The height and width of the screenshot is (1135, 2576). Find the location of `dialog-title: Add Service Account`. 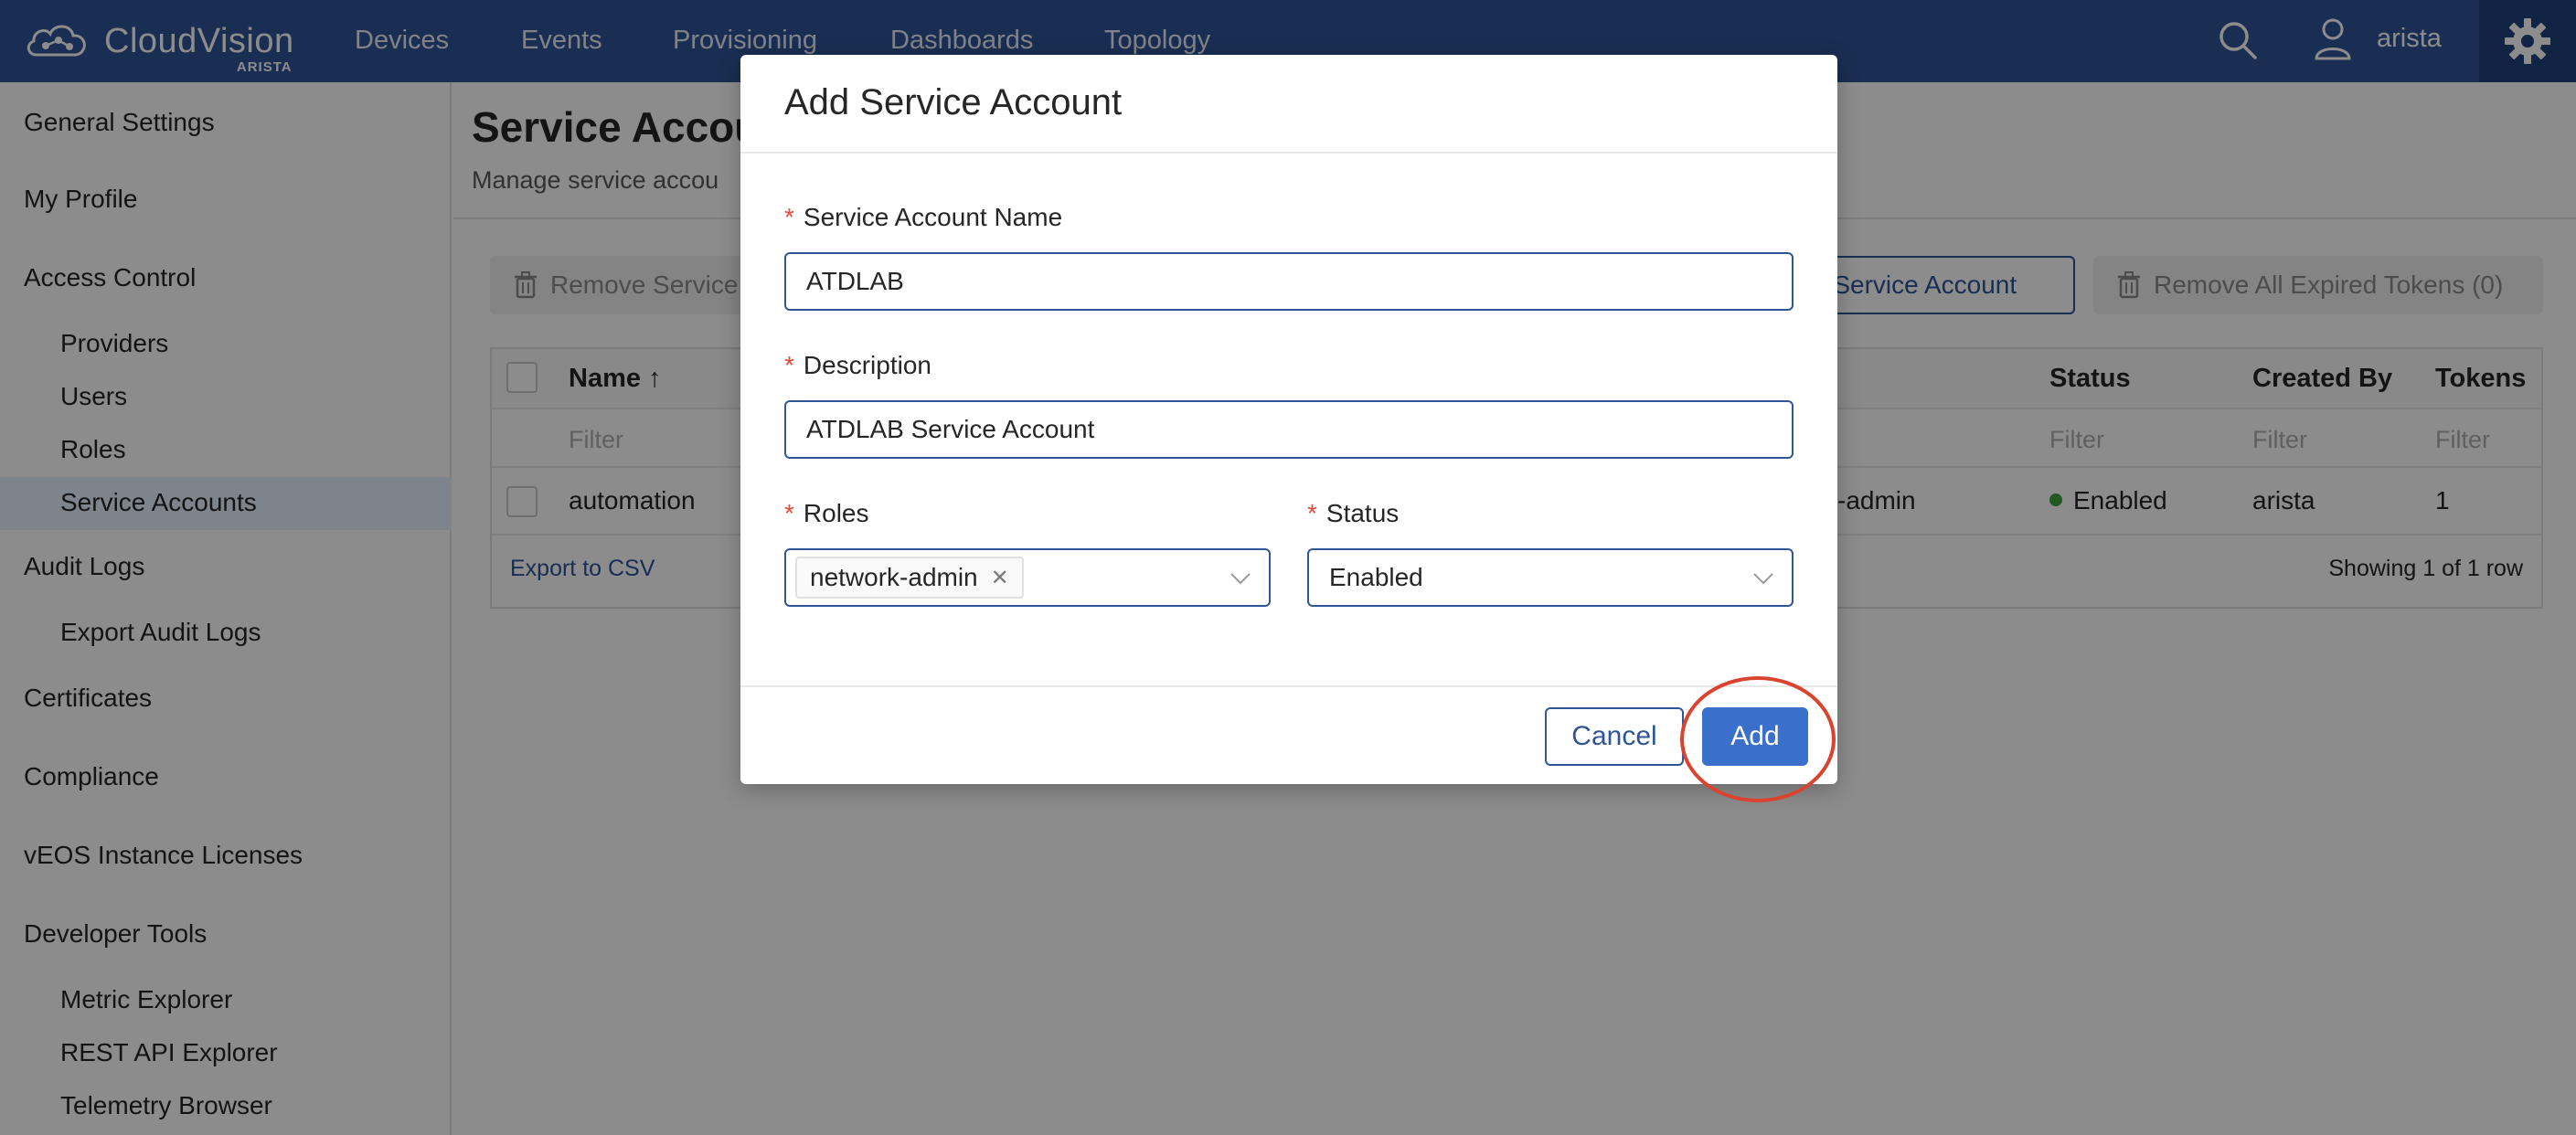

dialog-title: Add Service Account is located at coordinates (953, 102).